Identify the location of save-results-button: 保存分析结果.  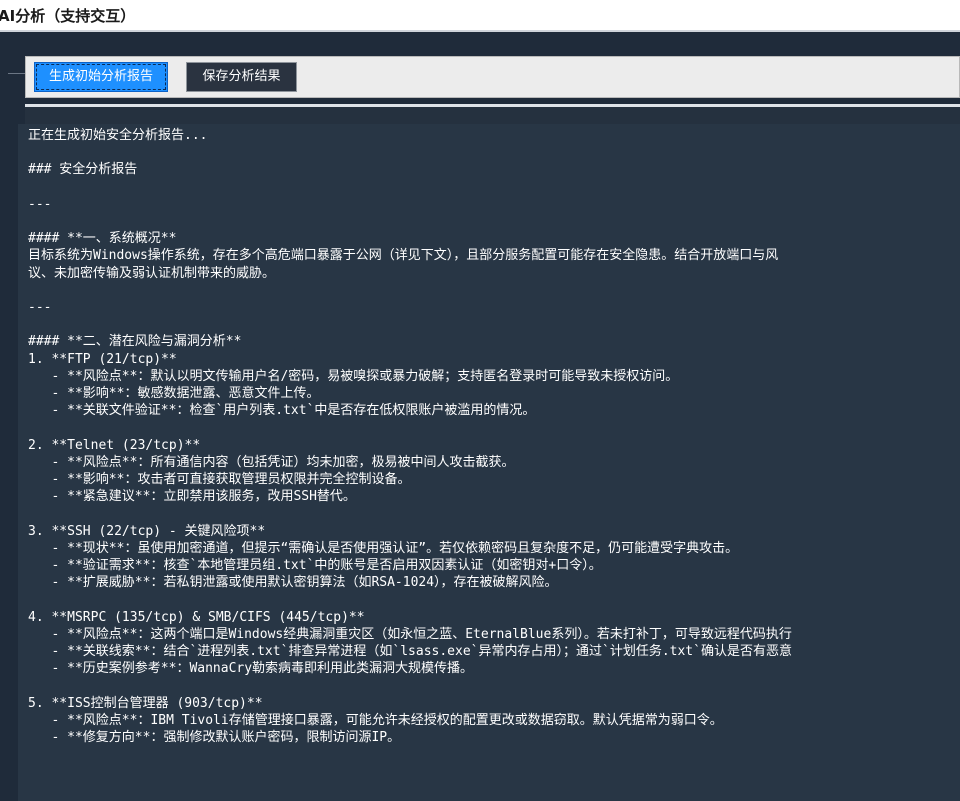
(241, 77).